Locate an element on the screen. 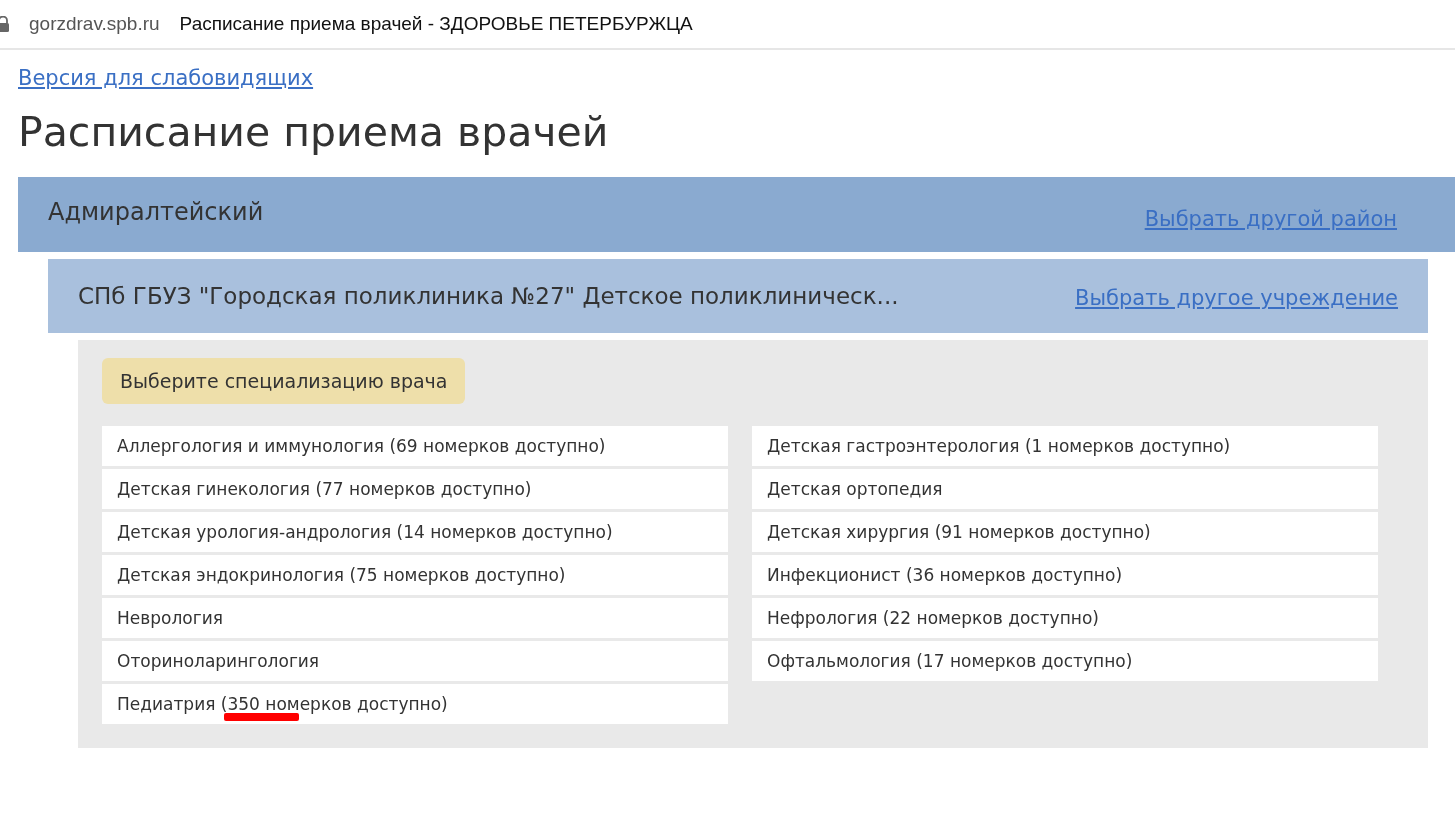 The height and width of the screenshot is (828, 1455). specialty-item: Педиатрия (350 номерков доступно) is located at coordinates (415, 704).